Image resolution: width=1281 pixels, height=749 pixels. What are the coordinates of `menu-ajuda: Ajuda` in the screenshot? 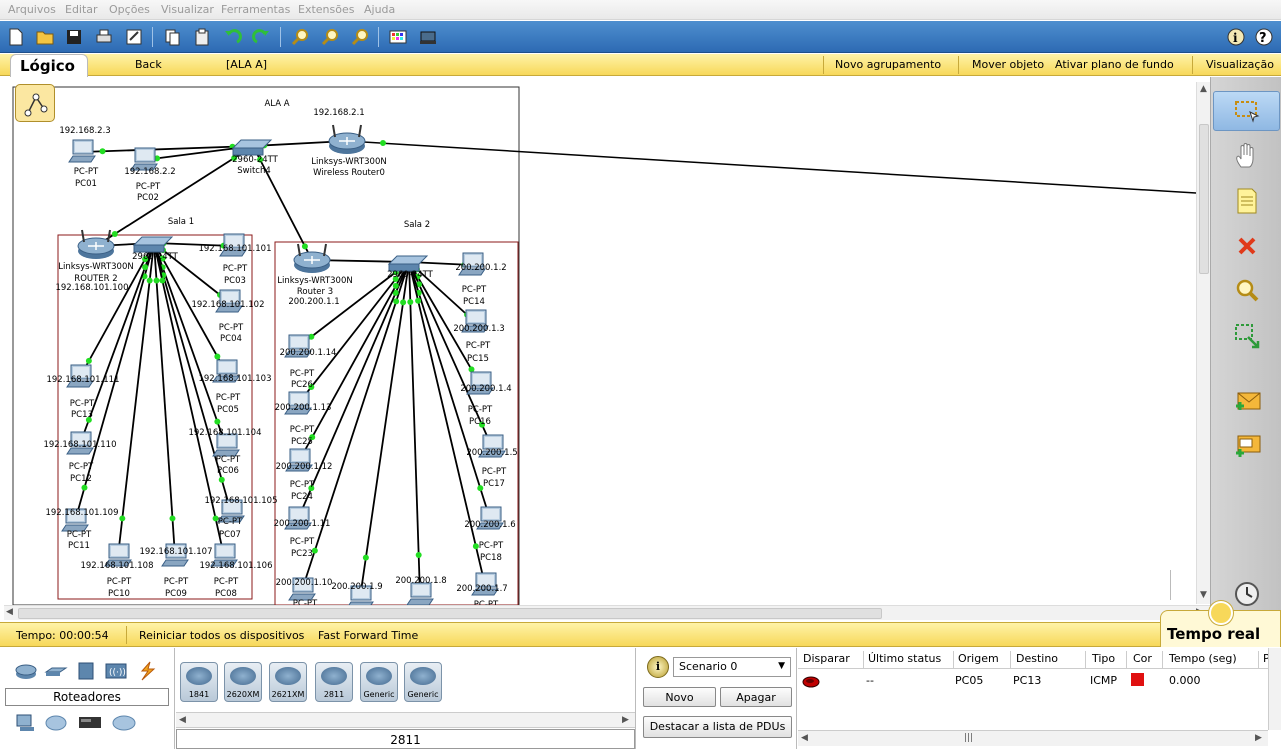 It's located at (379, 9).